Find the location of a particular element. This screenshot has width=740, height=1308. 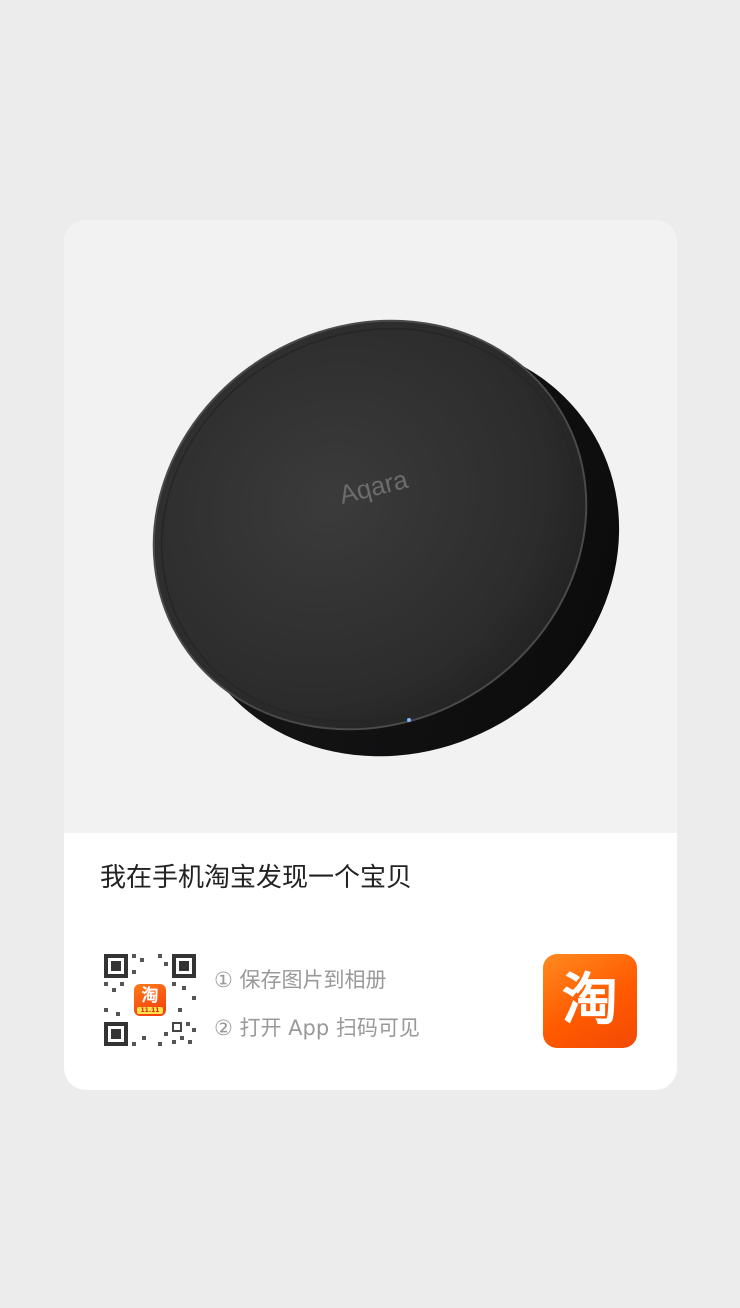

qr-code: 淘 11.11 is located at coordinates (150, 1000).